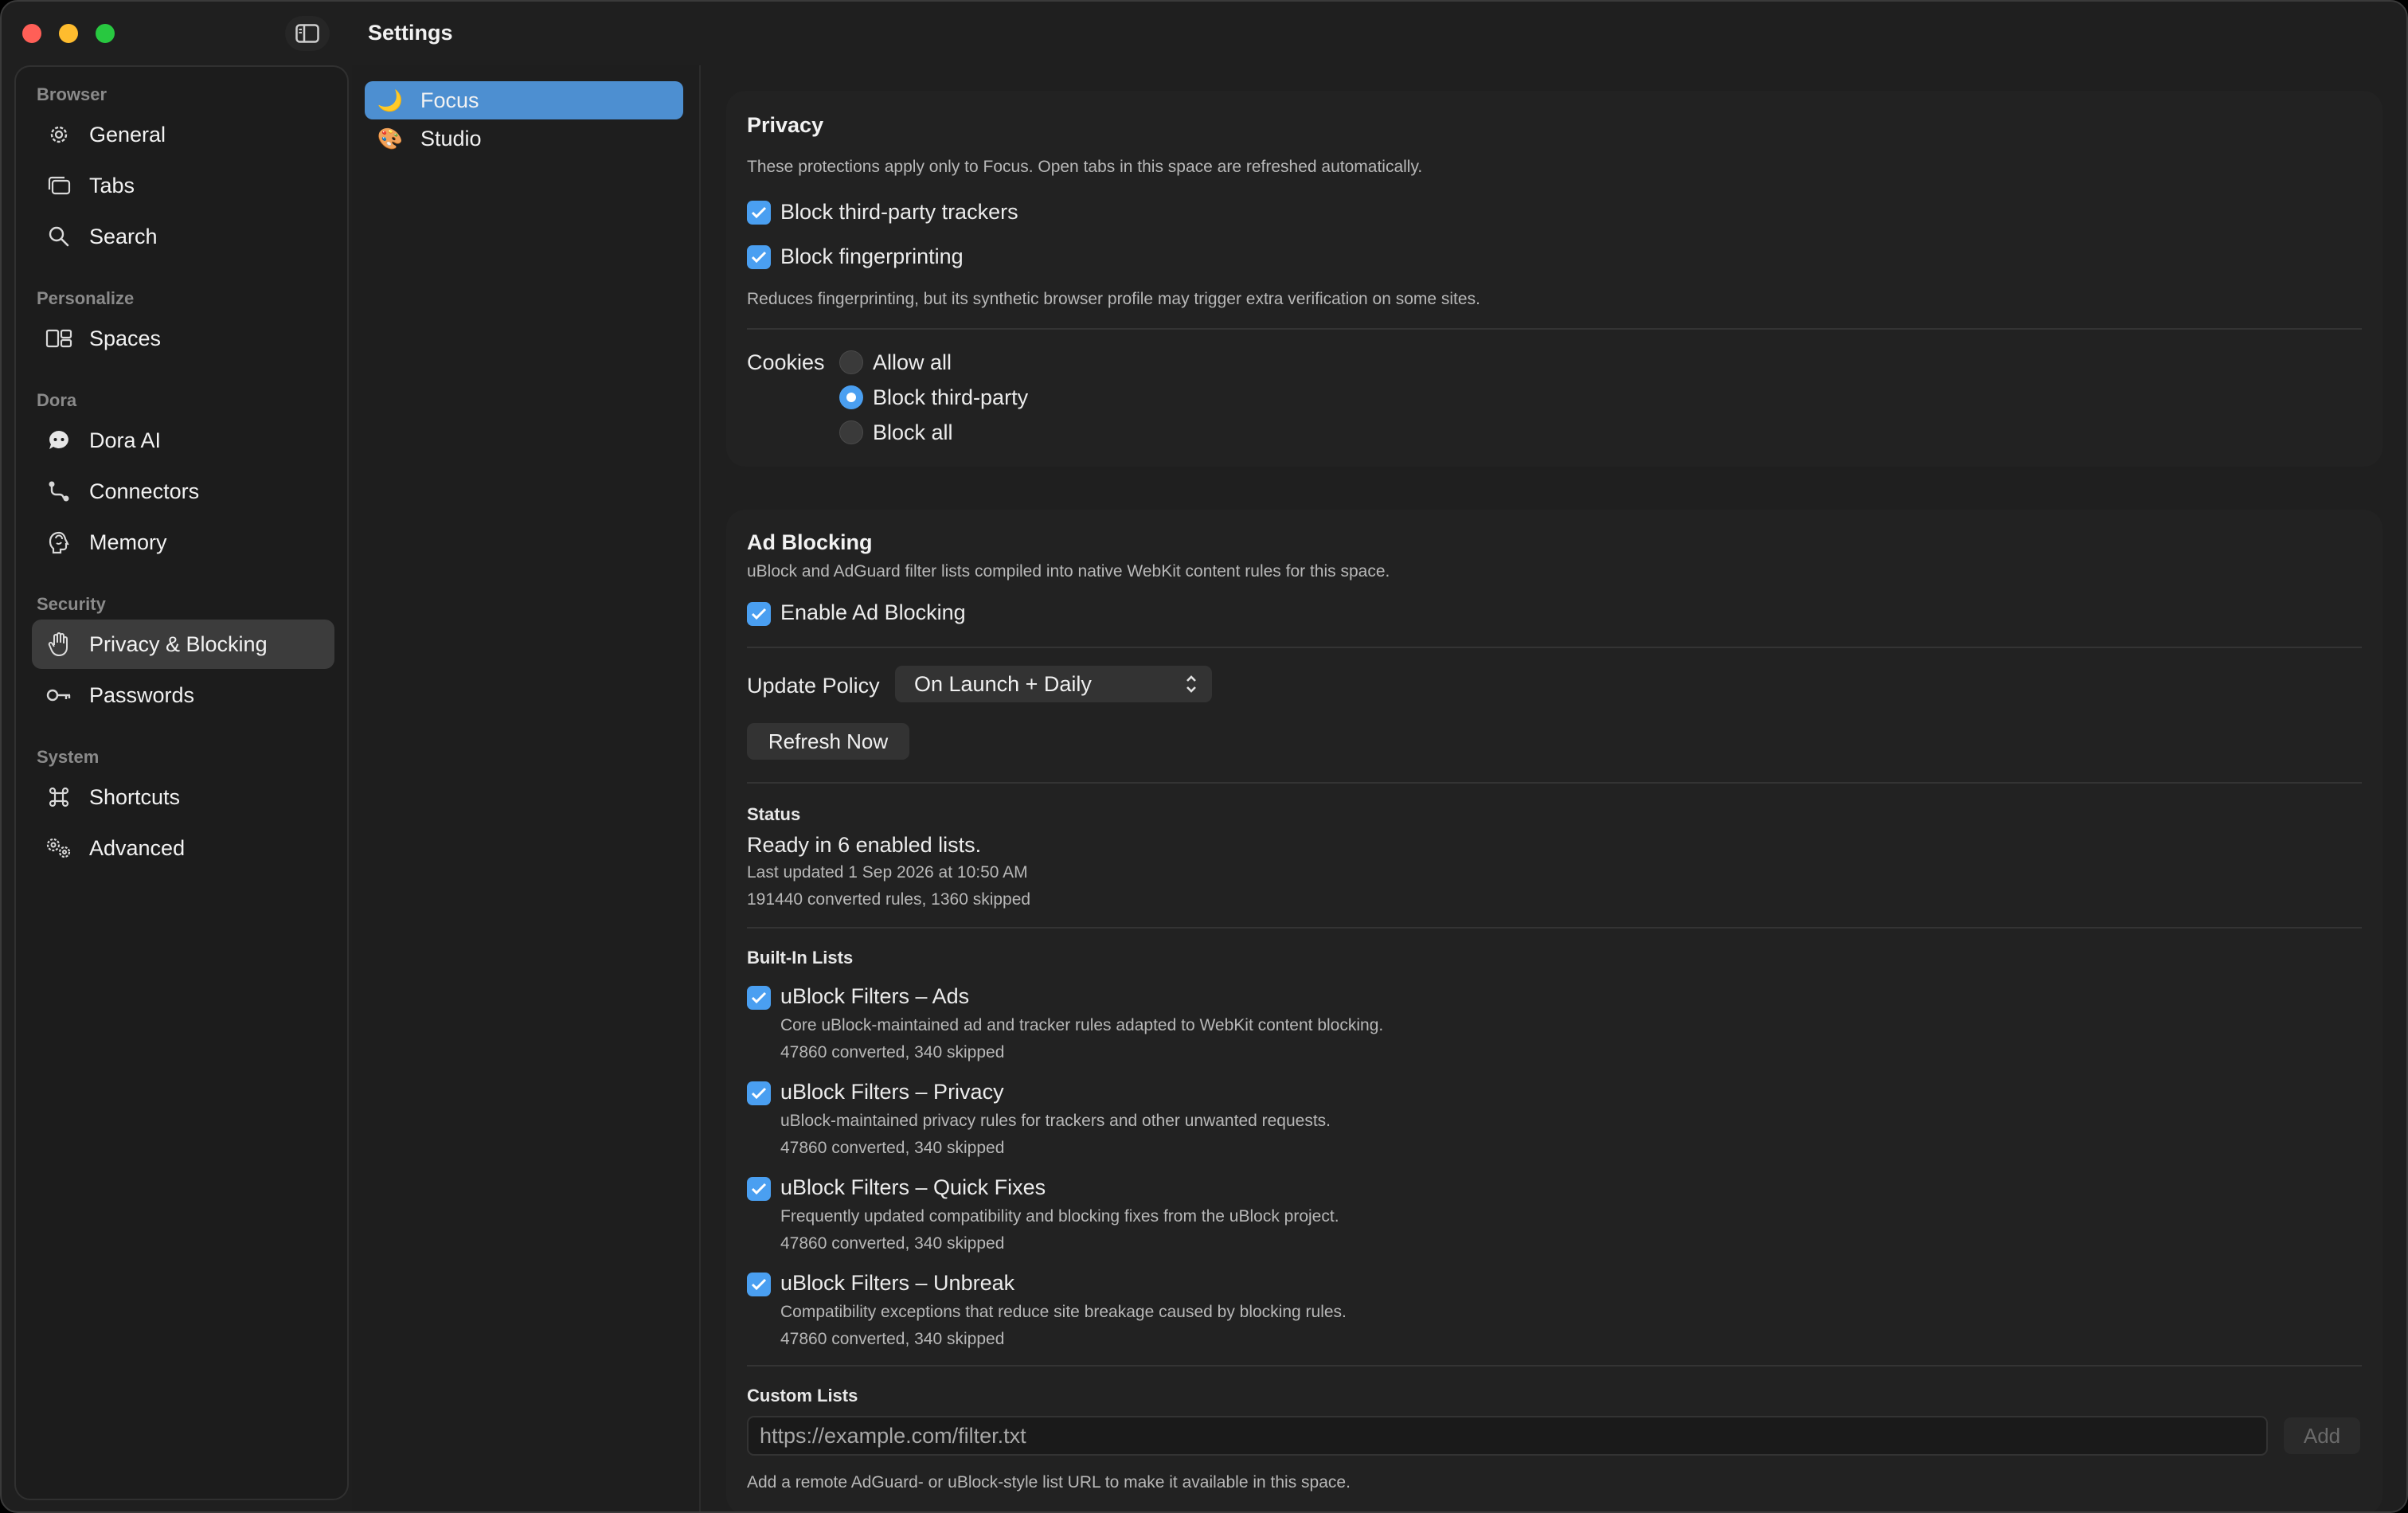 This screenshot has height=1513, width=2408. I want to click on cookie-option-label: Block third-party, so click(951, 397).